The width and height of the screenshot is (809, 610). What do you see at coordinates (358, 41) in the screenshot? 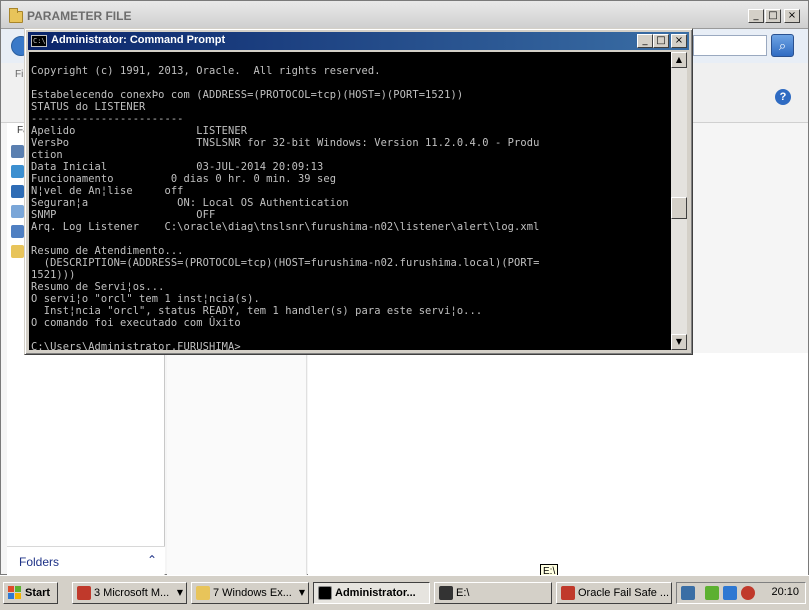
I see `cmd-titlebar: C:\ Administrator: Command Prompt _ □ ×` at bounding box center [358, 41].